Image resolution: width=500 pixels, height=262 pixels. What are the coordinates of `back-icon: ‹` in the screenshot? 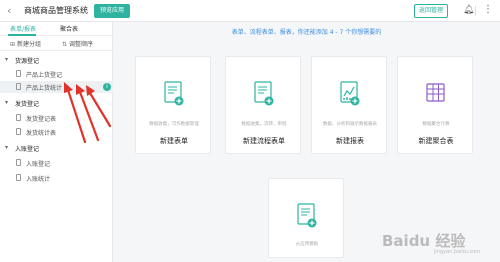 It's located at (14, 11).